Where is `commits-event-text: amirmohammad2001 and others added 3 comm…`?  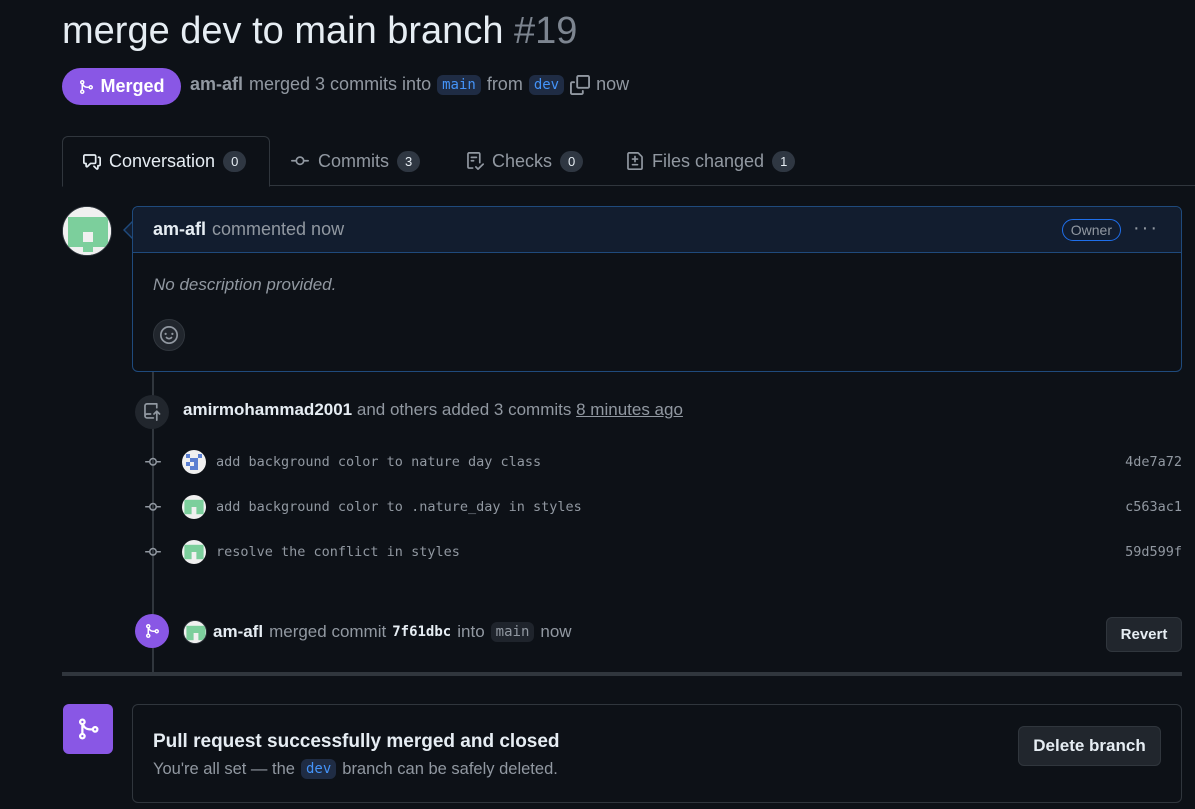 commits-event-text: amirmohammad2001 and others added 3 comm… is located at coordinates (433, 410).